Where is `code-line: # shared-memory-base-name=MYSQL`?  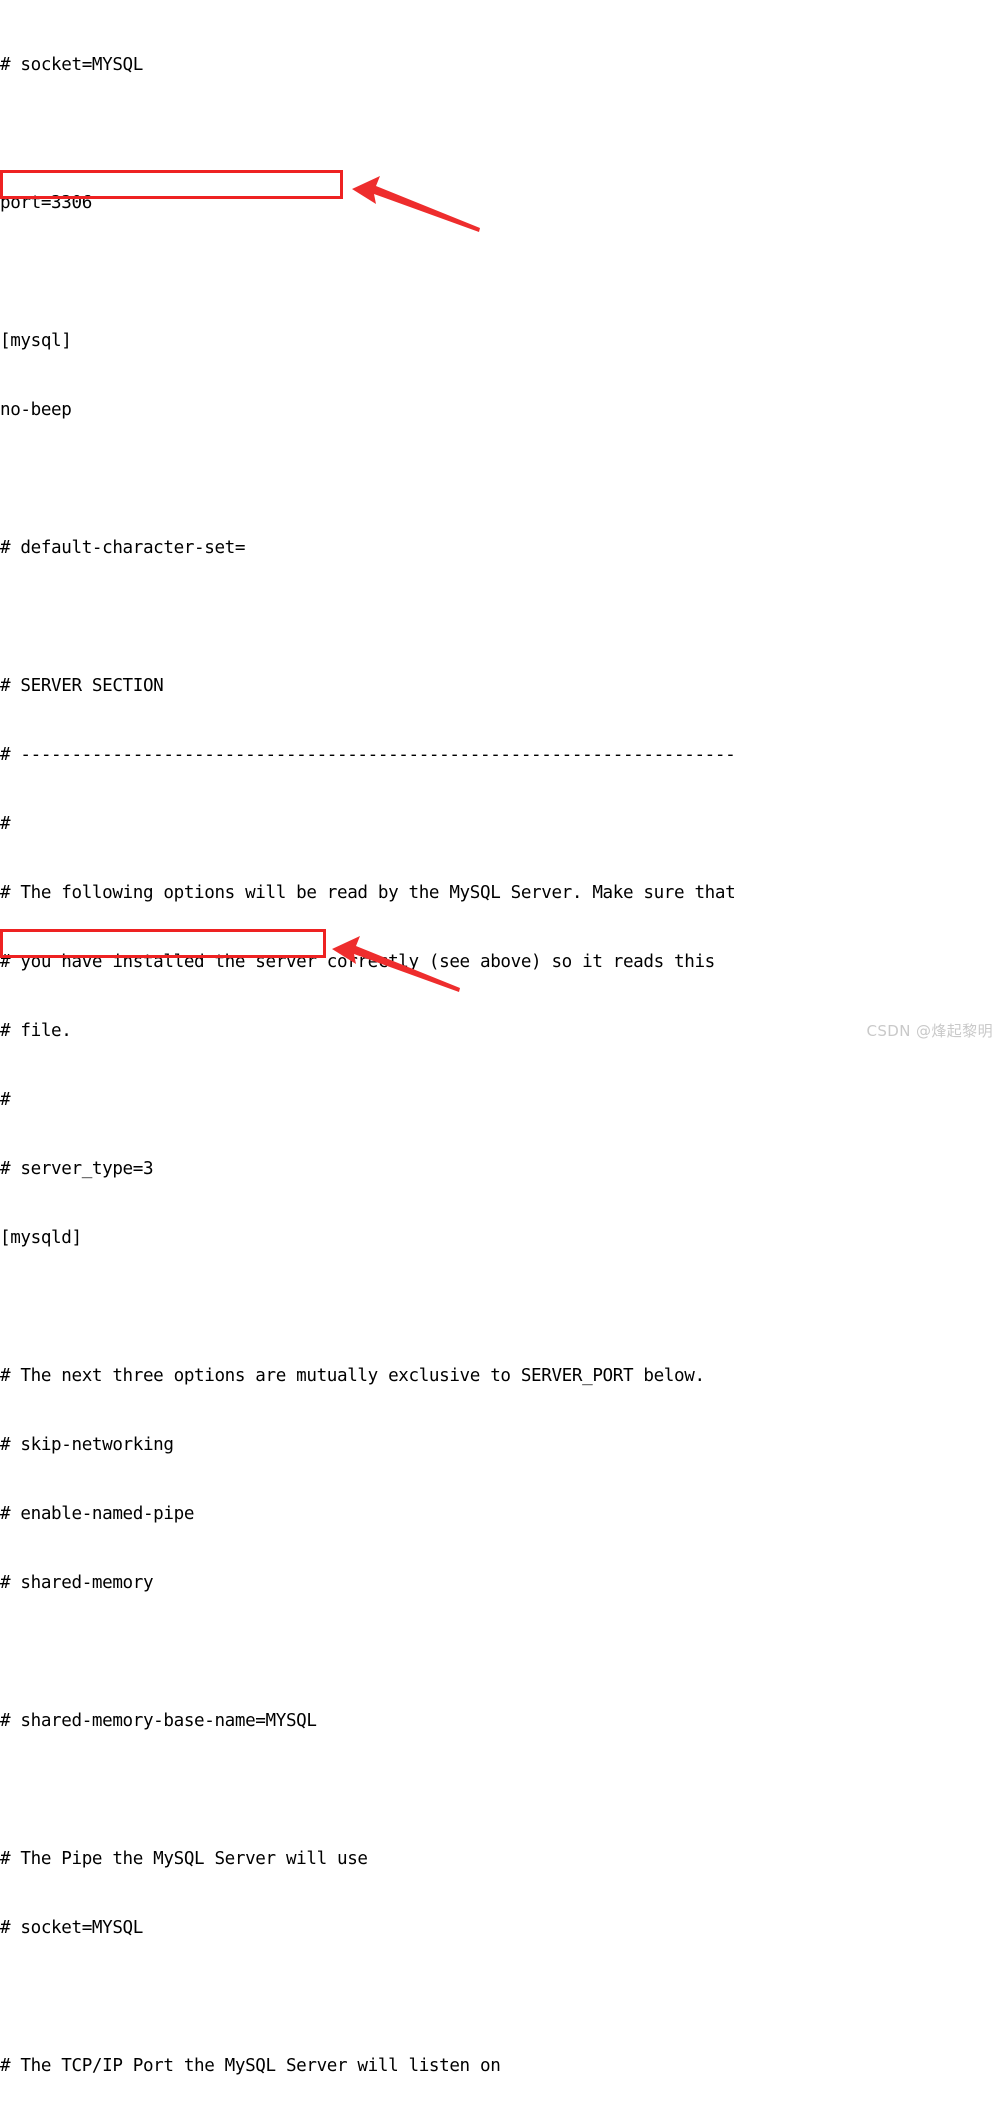
code-line: # shared-memory-base-name=MYSQL is located at coordinates (158, 1721).